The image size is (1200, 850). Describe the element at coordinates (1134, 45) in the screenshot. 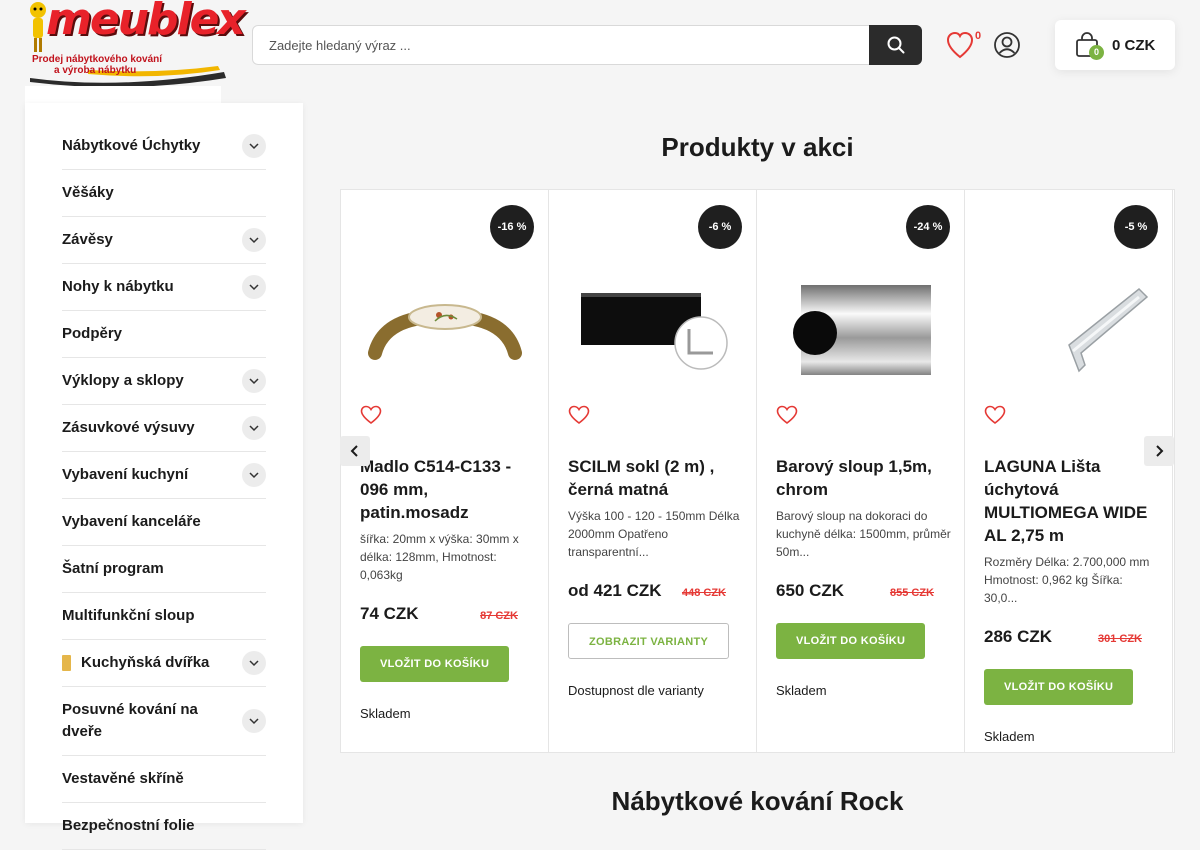

I see `cart-total: 0 CZK` at that location.